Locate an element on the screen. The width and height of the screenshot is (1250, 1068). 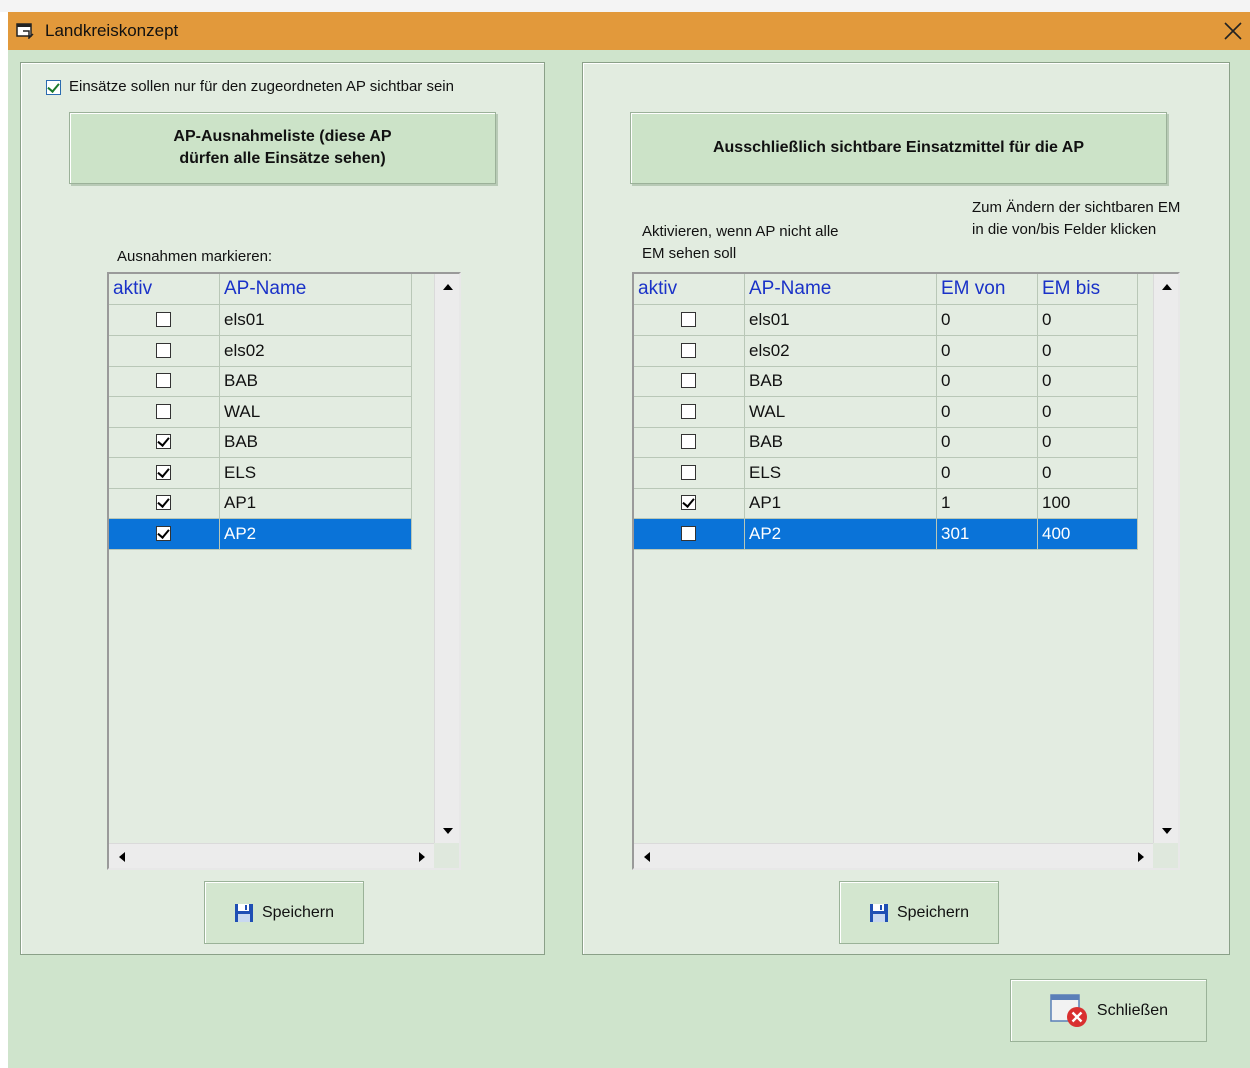
mark-exceptions-label: Ausnahmen markieren: is located at coordinates (195, 256).